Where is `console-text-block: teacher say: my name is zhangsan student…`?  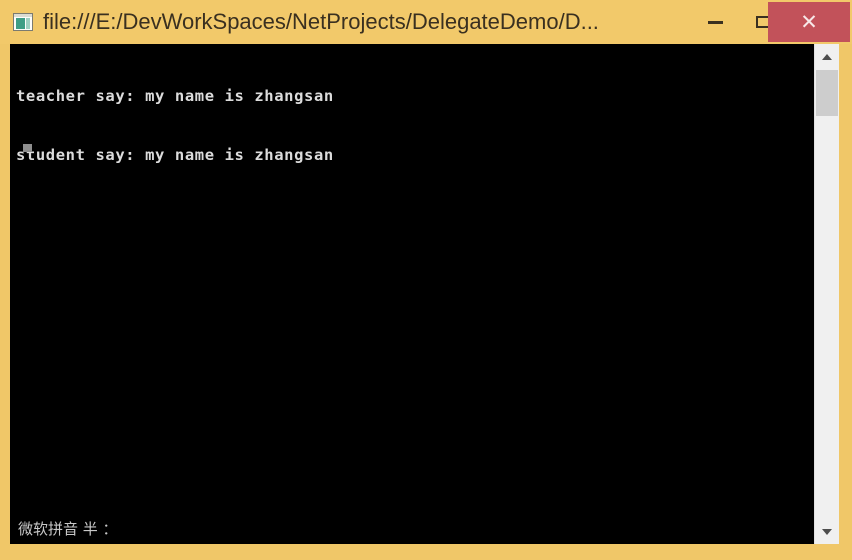 console-text-block: teacher say: my name is zhangsan student… is located at coordinates (175, 126).